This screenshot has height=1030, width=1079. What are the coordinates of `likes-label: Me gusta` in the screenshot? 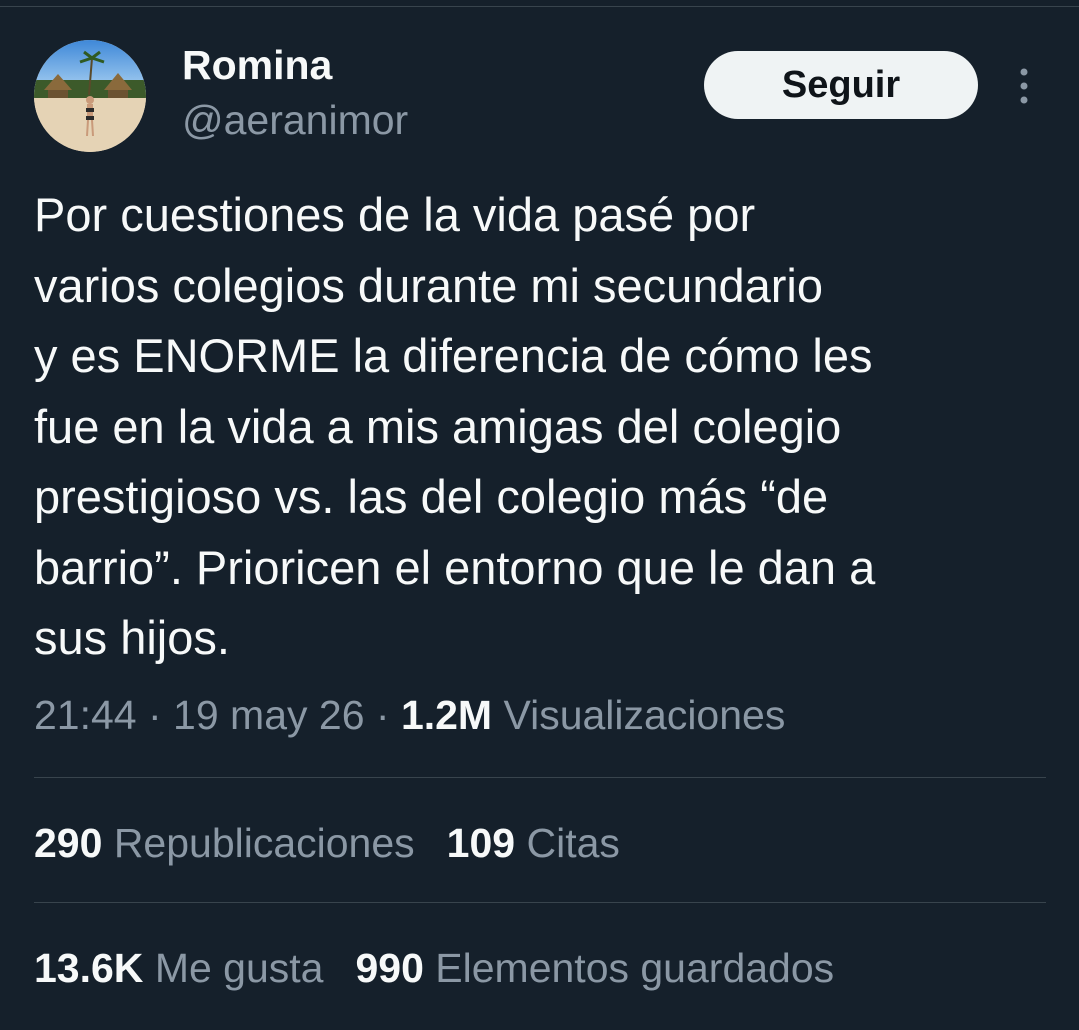 It's located at (233, 968).